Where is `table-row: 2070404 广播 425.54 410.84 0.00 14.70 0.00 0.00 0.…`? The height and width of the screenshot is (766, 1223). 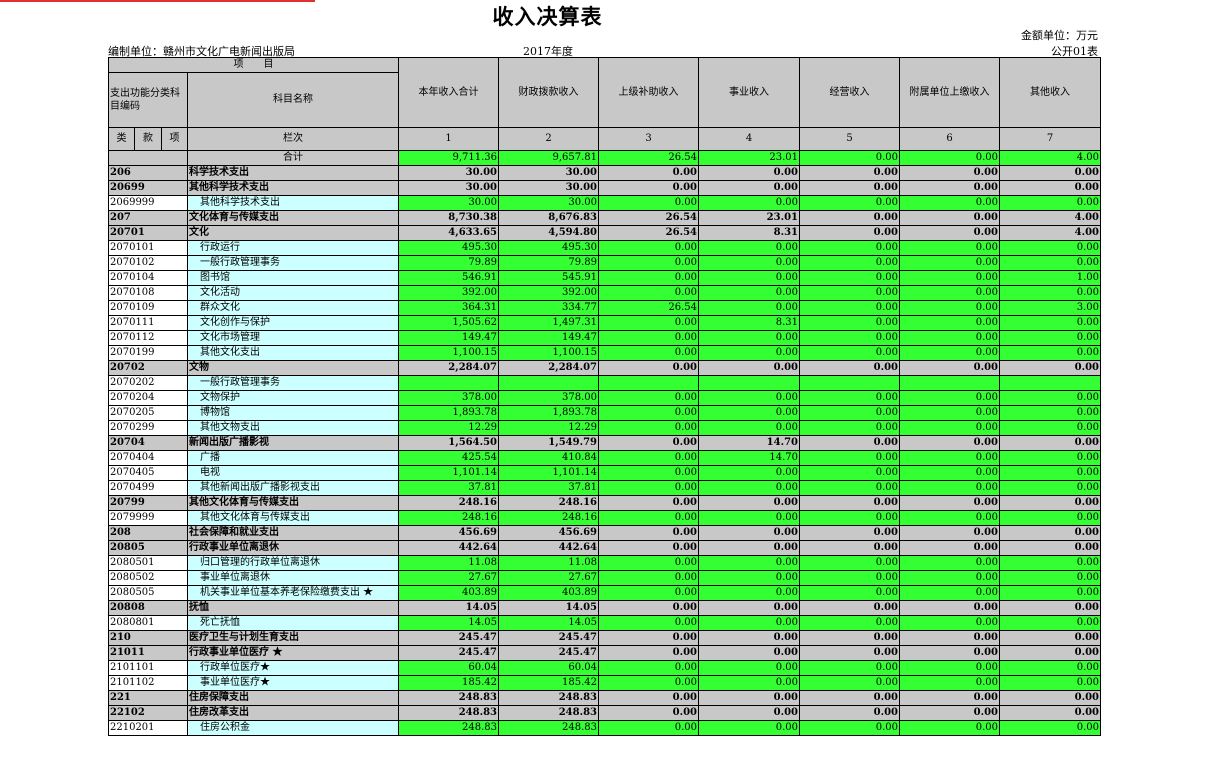
table-row: 2070404 广播 425.54 410.84 0.00 14.70 0.00 0.00 0.… is located at coordinates (604, 458).